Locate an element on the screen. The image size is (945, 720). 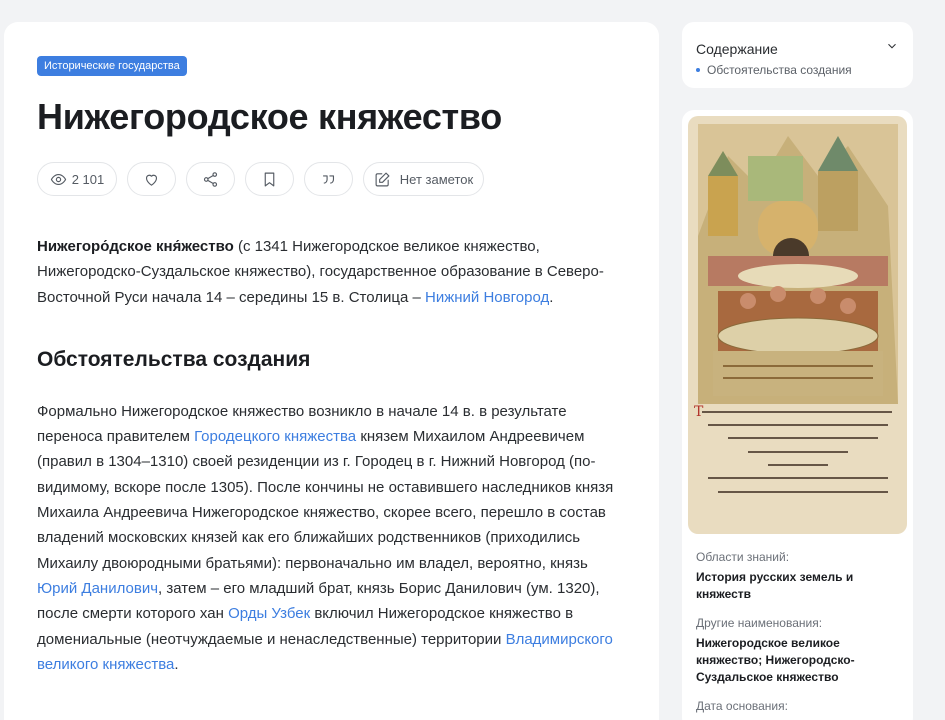
table-of-contents: Содержание Обстоятельства создания is located at coordinates (797, 55).